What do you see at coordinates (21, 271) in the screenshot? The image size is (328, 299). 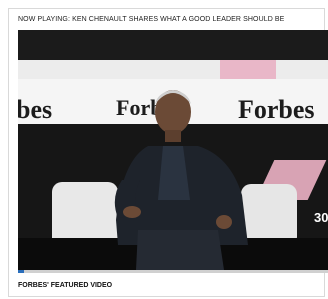 I see `video-progress-fill` at bounding box center [21, 271].